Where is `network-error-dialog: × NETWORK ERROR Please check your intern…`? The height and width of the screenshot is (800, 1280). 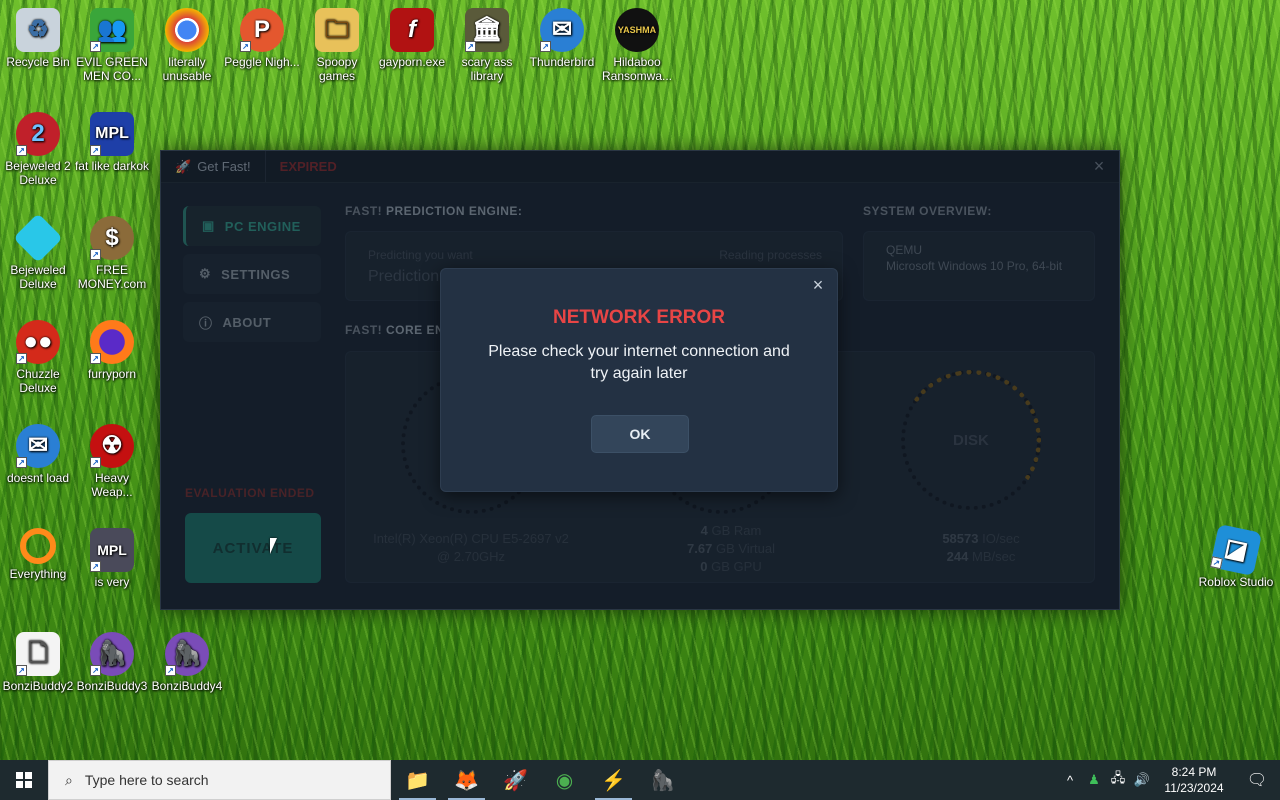
network-error-dialog: × NETWORK ERROR Please check your intern… is located at coordinates (639, 380).